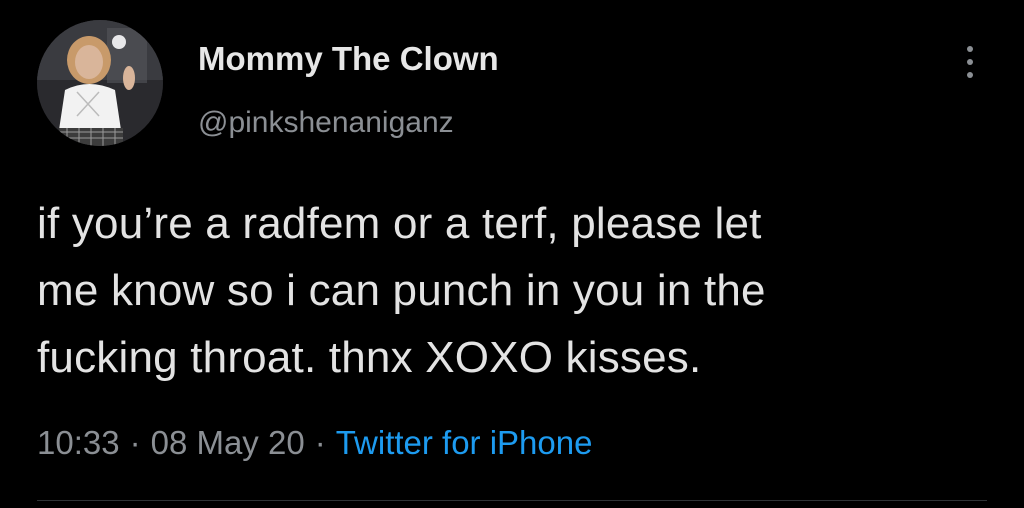 Image resolution: width=1024 pixels, height=508 pixels. I want to click on tweet-text-line: me know so i can punch in you in the, so click(401, 290).